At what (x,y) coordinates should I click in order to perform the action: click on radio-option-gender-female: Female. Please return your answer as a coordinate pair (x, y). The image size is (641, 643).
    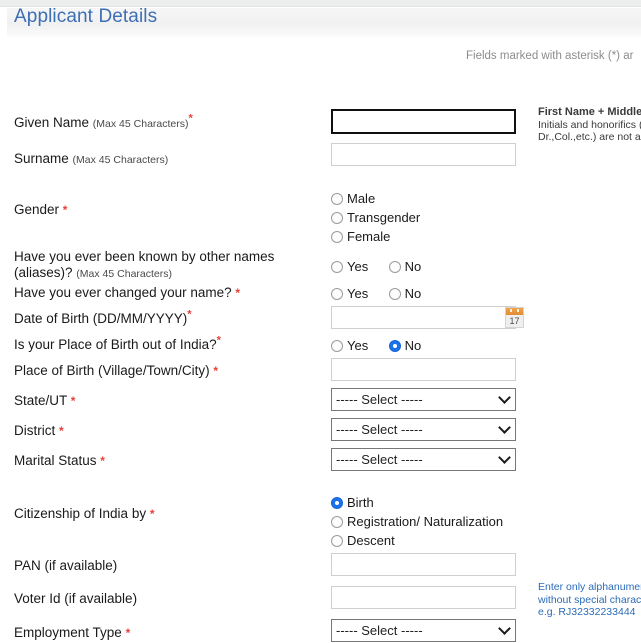
    Looking at the image, I should click on (375, 236).